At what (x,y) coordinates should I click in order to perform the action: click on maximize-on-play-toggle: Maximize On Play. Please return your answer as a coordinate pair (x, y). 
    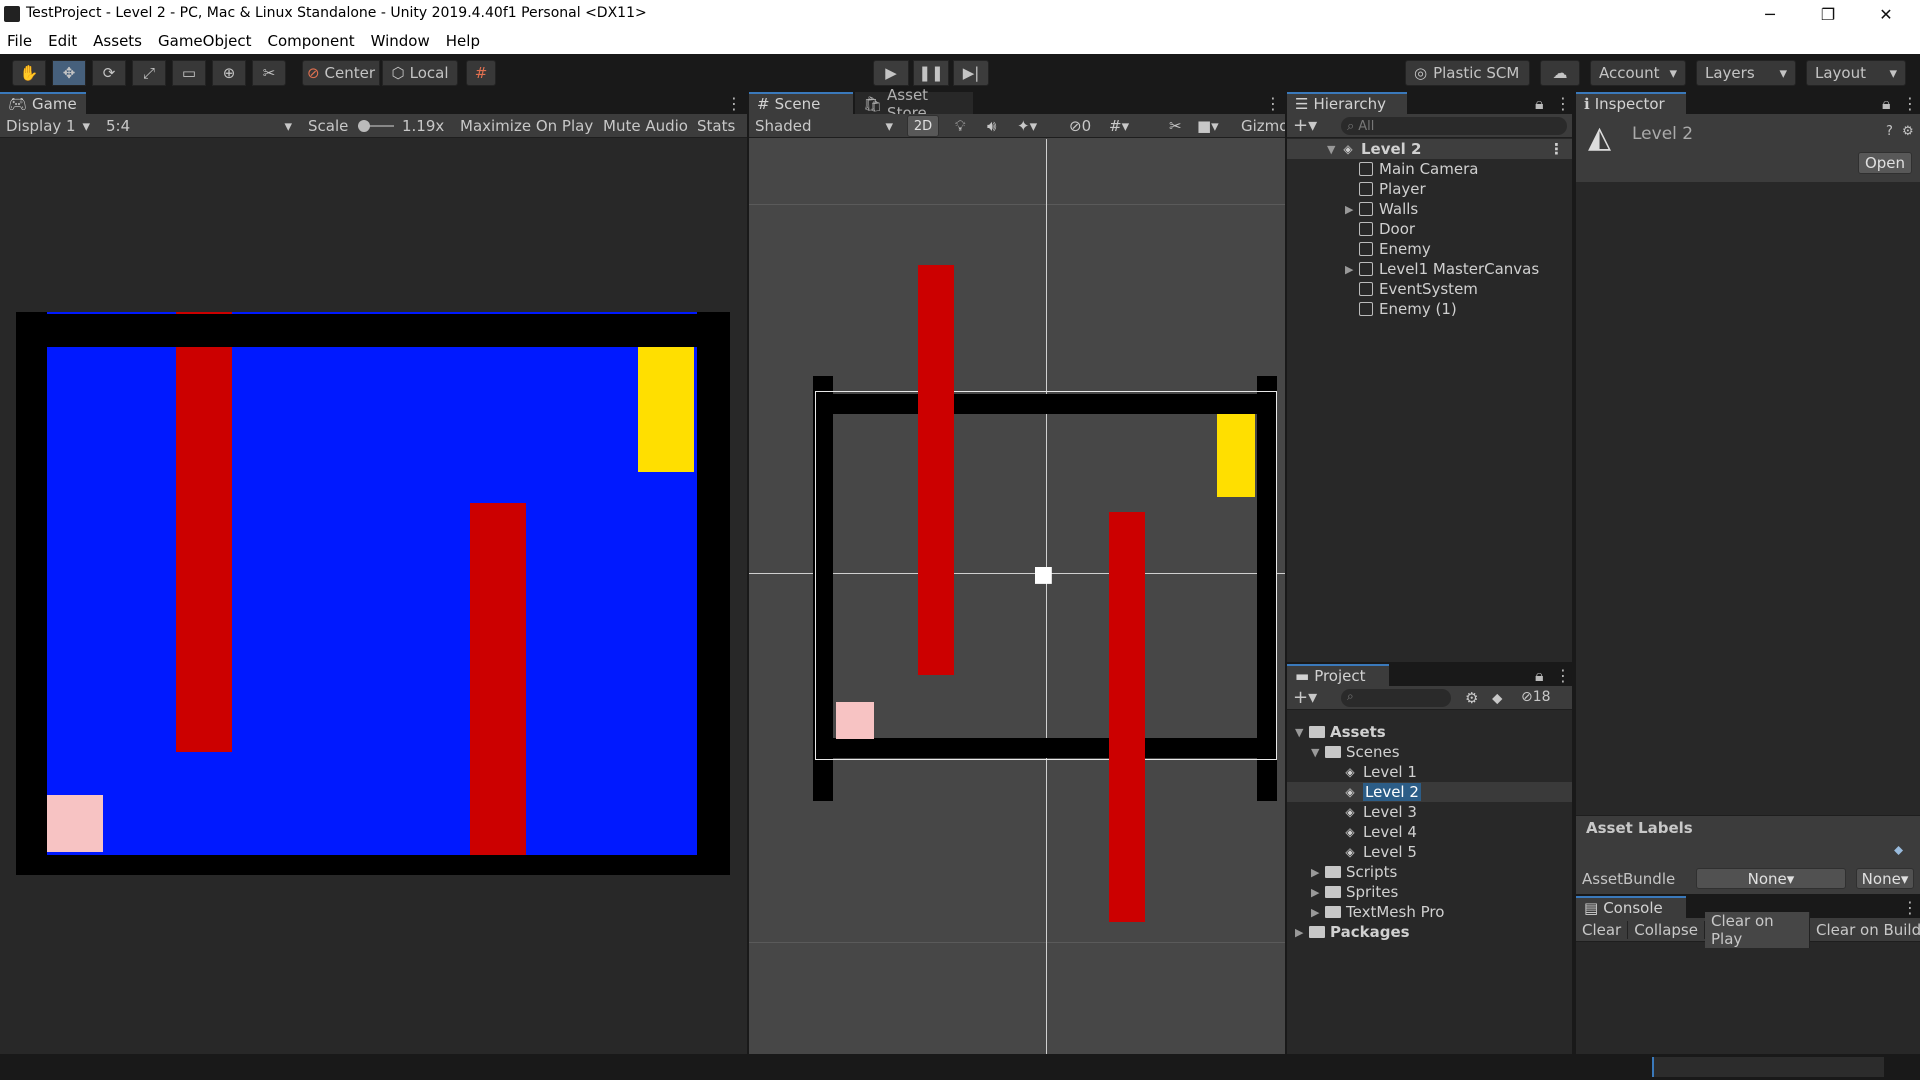
    Looking at the image, I should click on (526, 126).